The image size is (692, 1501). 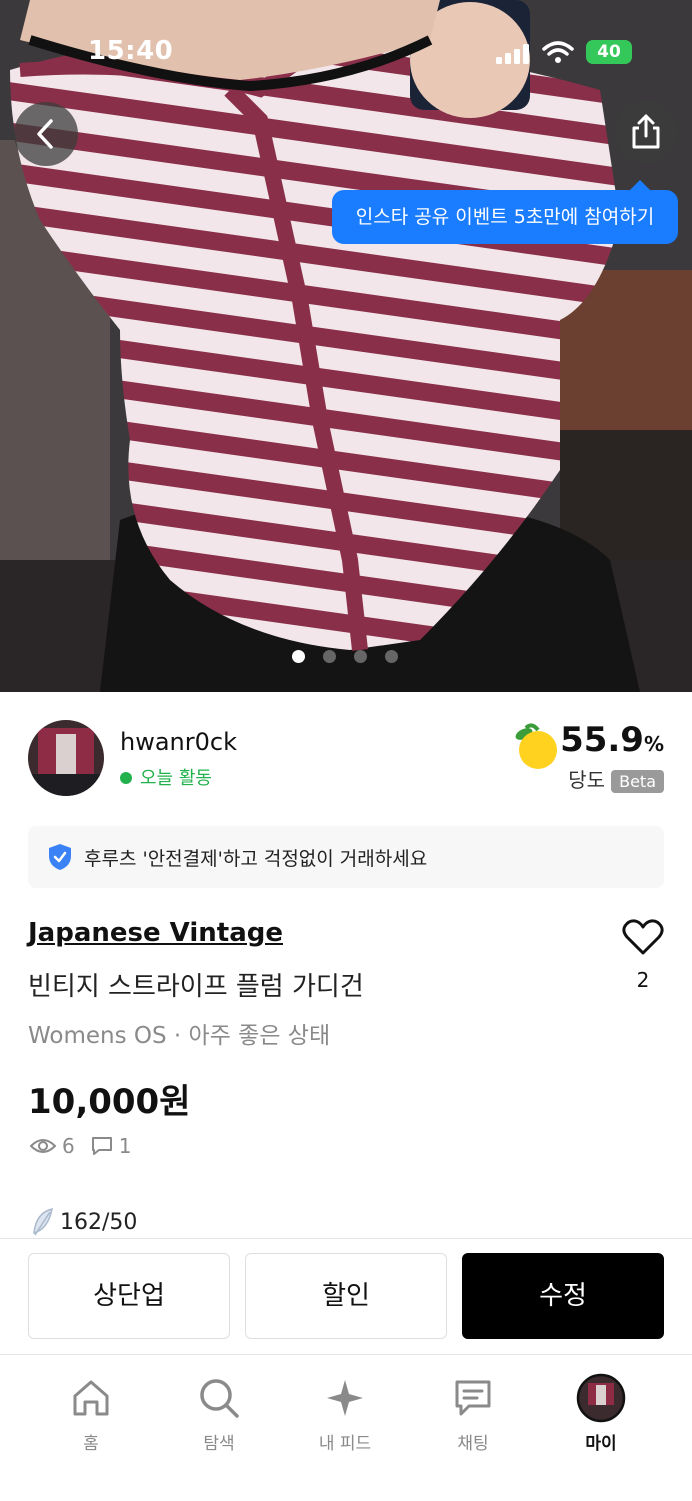 I want to click on bottom-tab-bar: 홈 탐색 내 피드 채팅 마이, so click(x=346, y=1427).